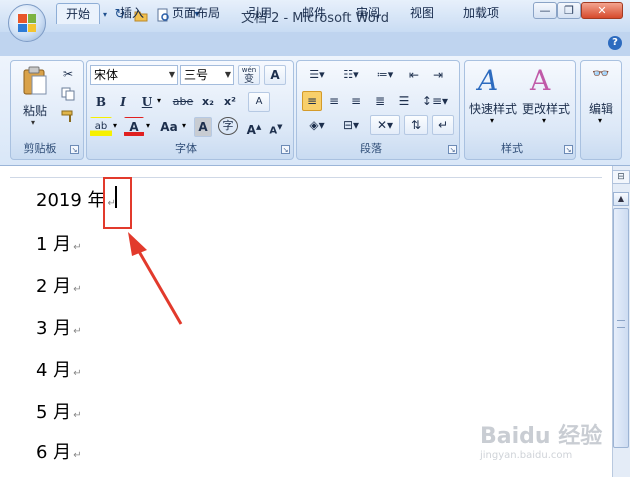  What do you see at coordinates (546, 100) in the screenshot?
I see `change-styles-button: A 更改样式 ▾` at bounding box center [546, 100].